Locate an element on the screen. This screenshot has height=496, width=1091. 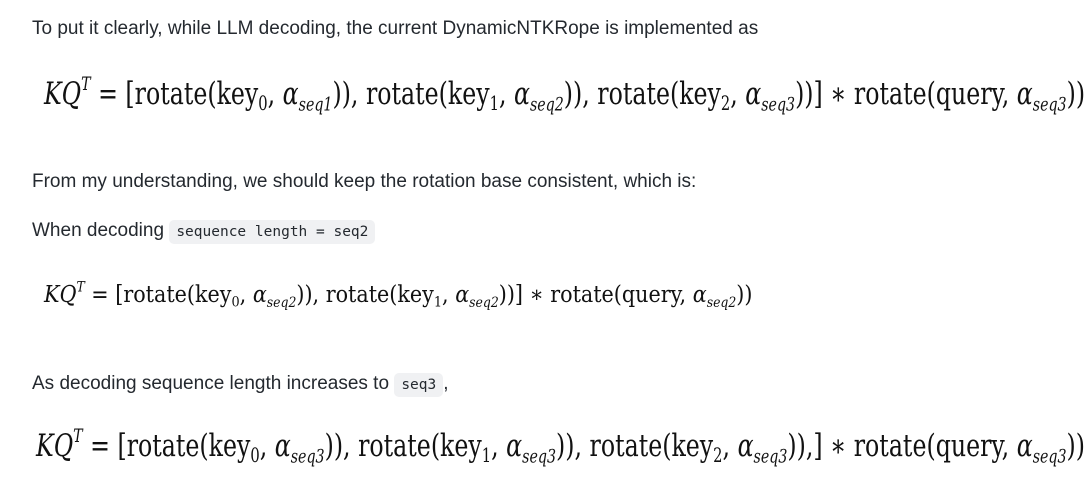
eq1-term1-close: )), is located at coordinates (576, 94).